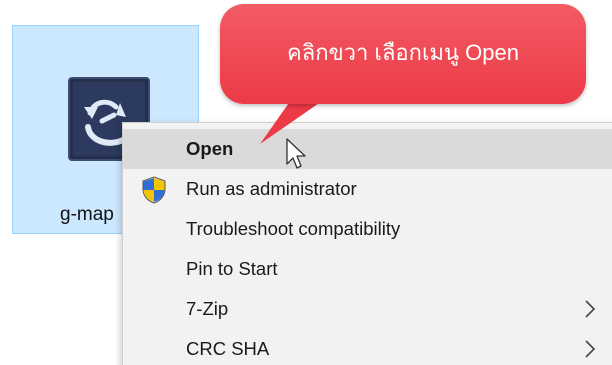 The image size is (612, 365). Describe the element at coordinates (228, 348) in the screenshot. I see `menu-item-label: CRC SHA` at that location.